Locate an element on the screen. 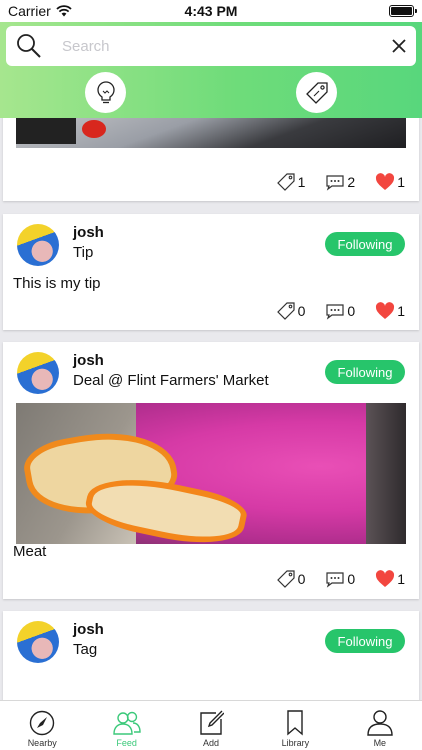 The image size is (422, 750). people-icon is located at coordinates (126, 723).